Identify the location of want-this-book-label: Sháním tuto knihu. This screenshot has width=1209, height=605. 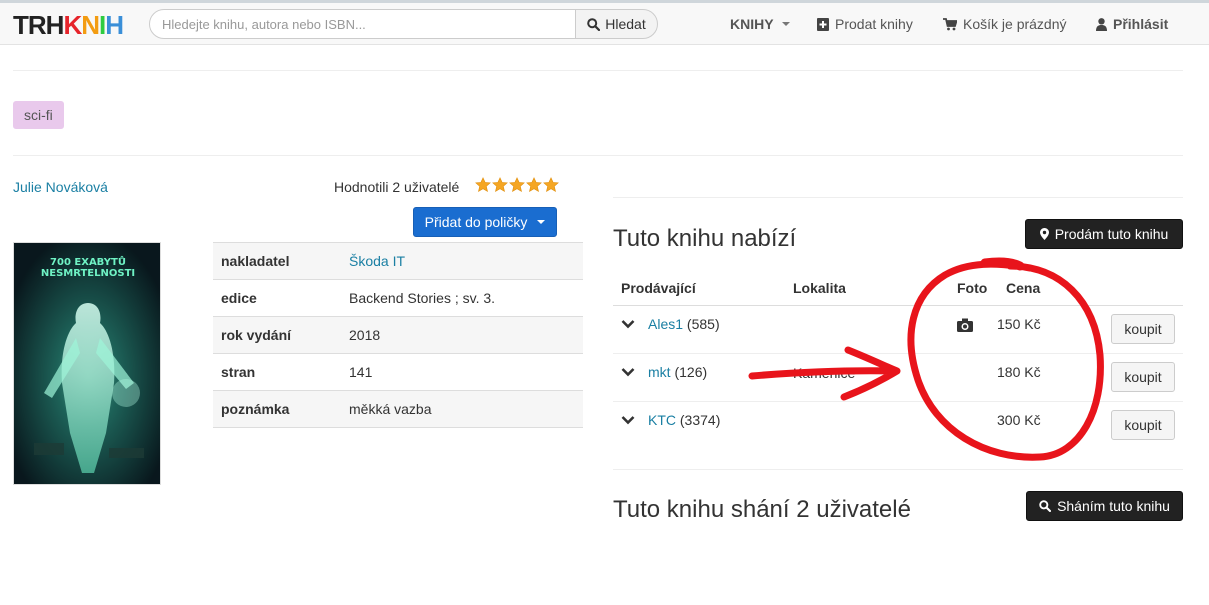
(1113, 506).